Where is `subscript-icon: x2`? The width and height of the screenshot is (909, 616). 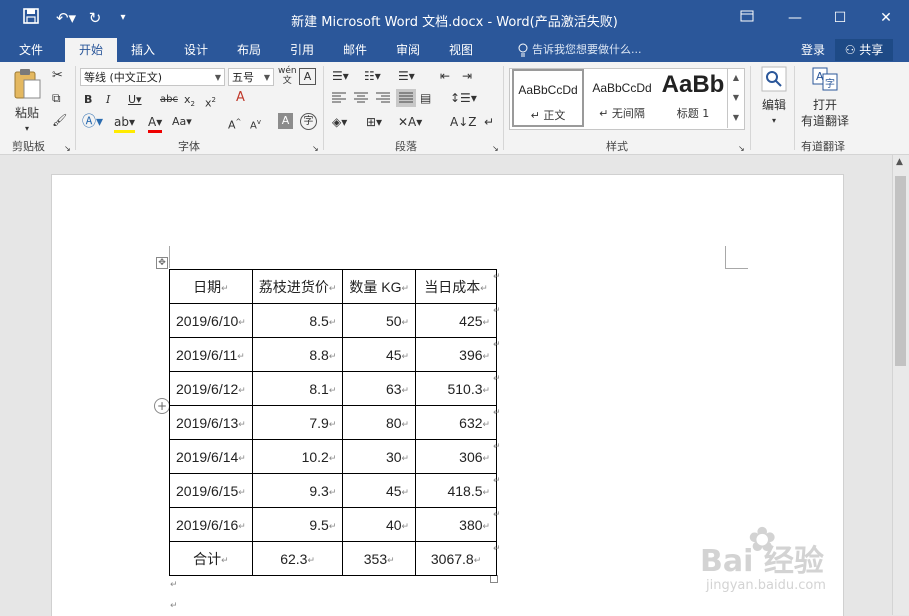 subscript-icon: x2 is located at coordinates (189, 102).